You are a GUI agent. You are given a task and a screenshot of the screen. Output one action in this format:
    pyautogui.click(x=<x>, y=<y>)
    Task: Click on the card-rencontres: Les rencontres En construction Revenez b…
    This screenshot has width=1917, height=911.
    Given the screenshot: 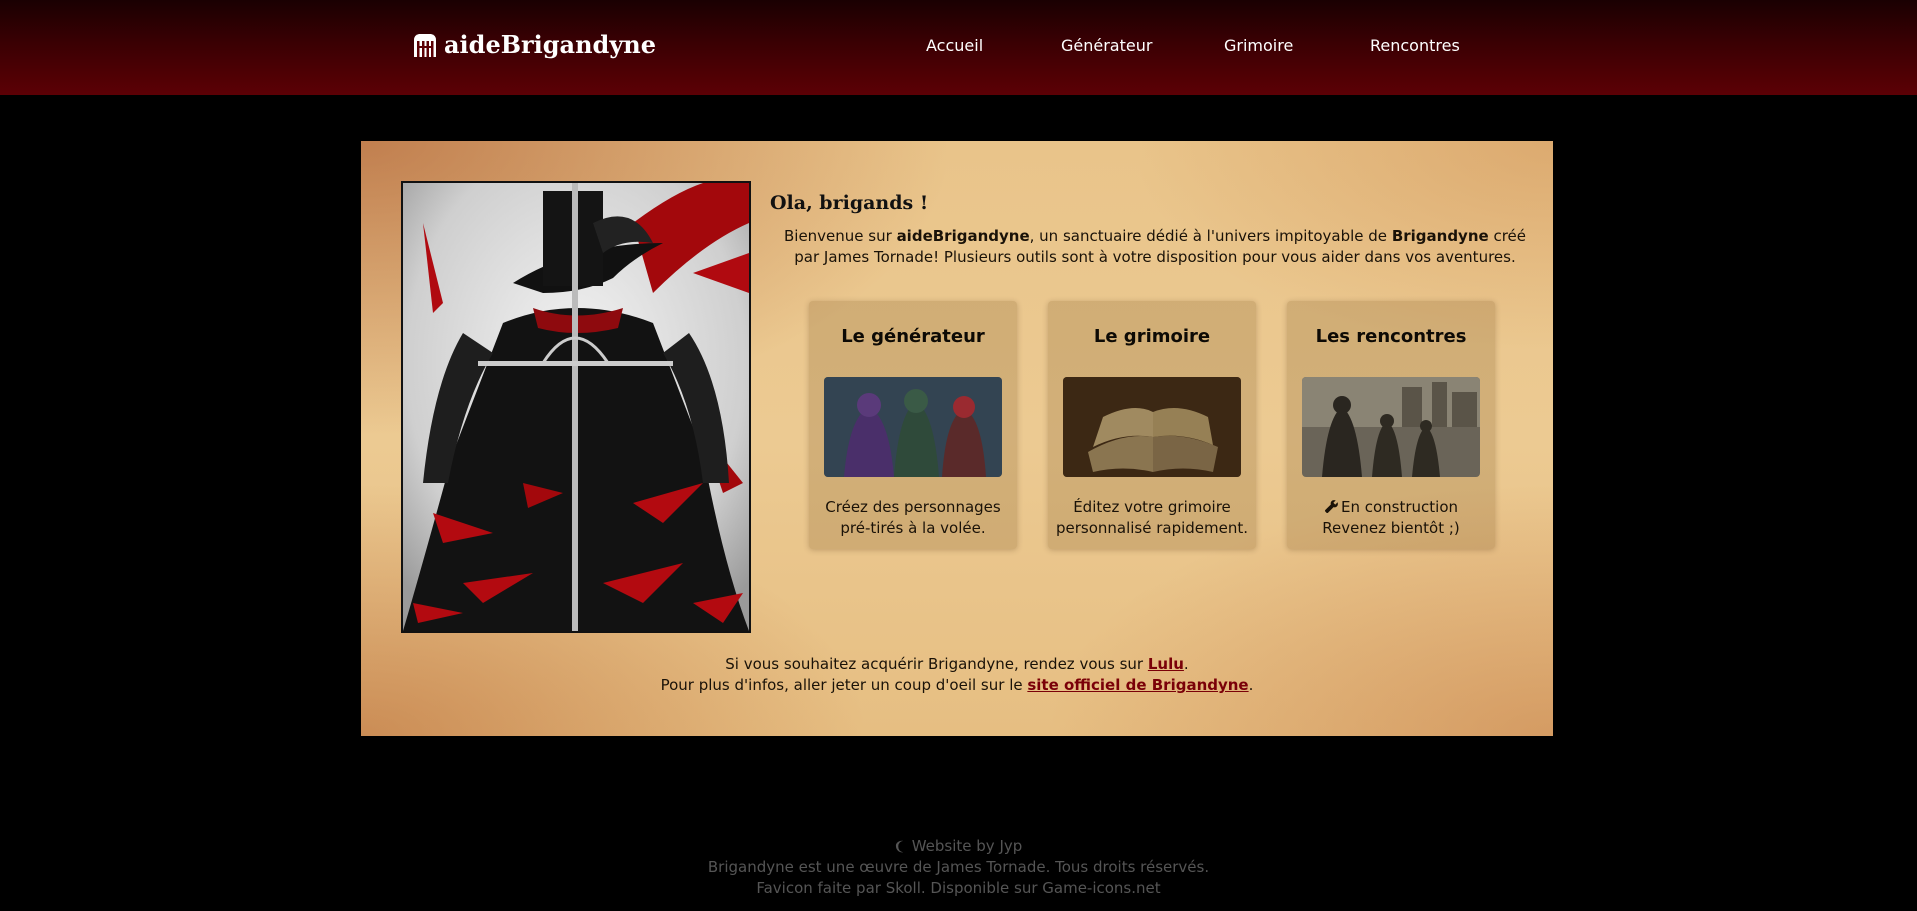 What is the action you would take?
    pyautogui.click(x=1391, y=425)
    